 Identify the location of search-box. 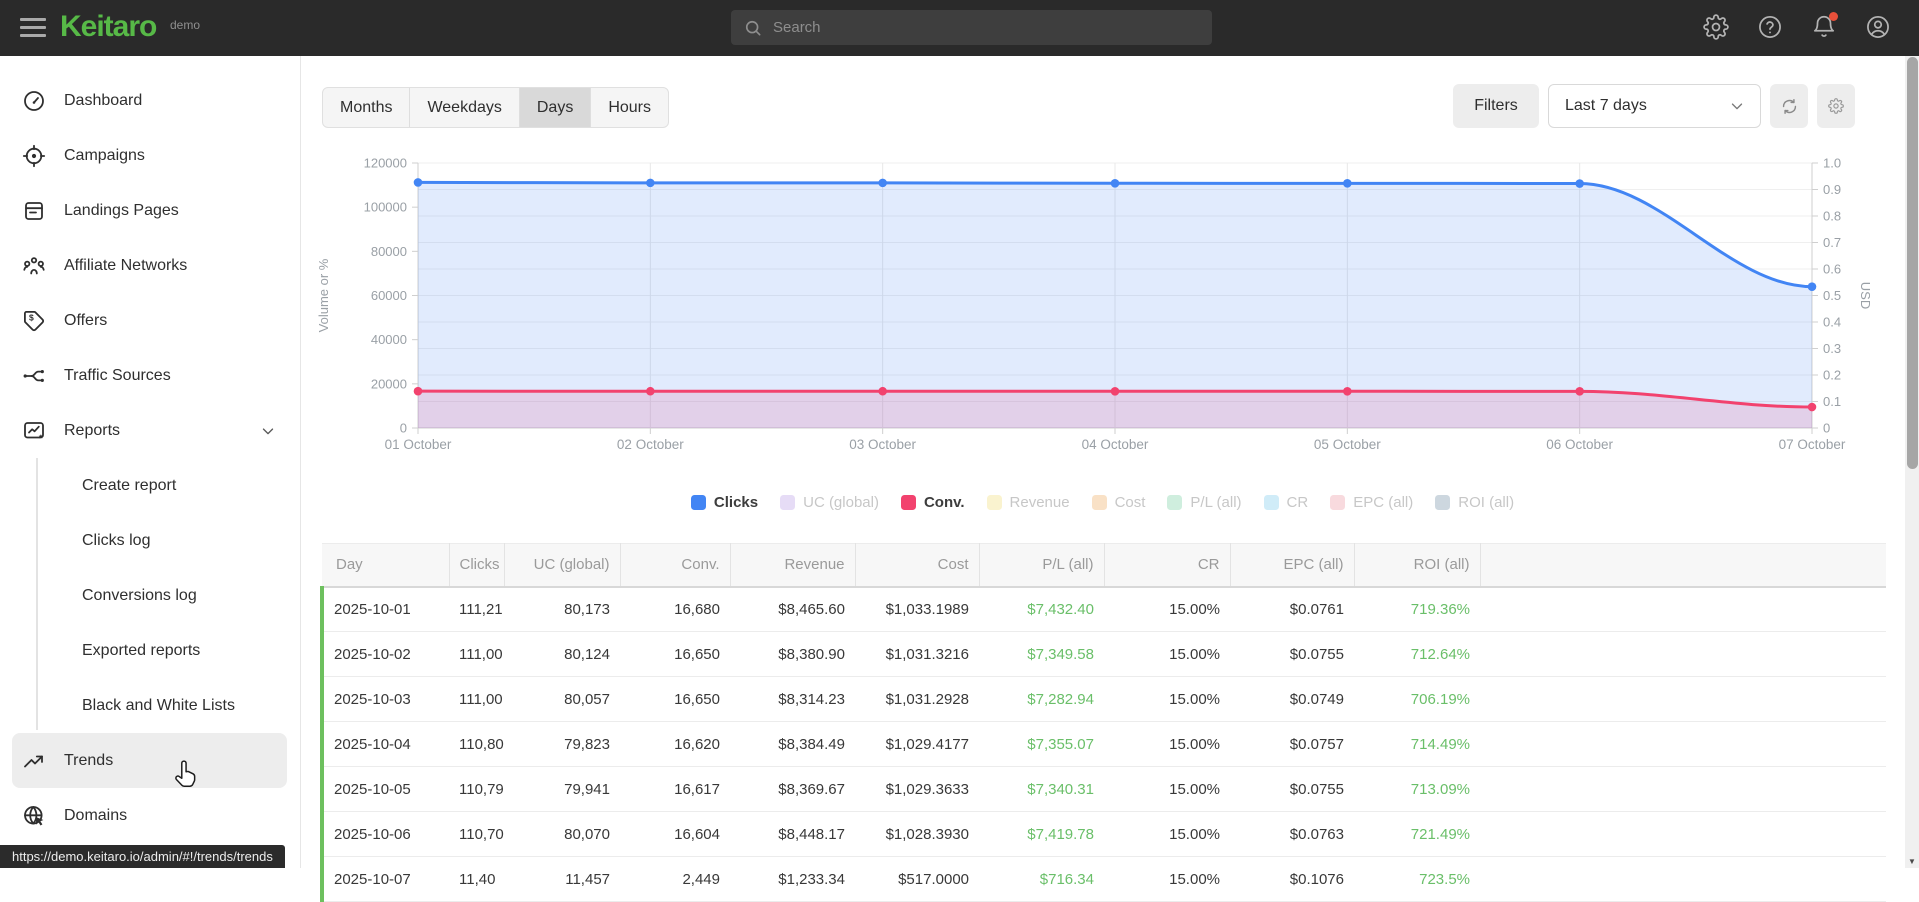
(971, 27).